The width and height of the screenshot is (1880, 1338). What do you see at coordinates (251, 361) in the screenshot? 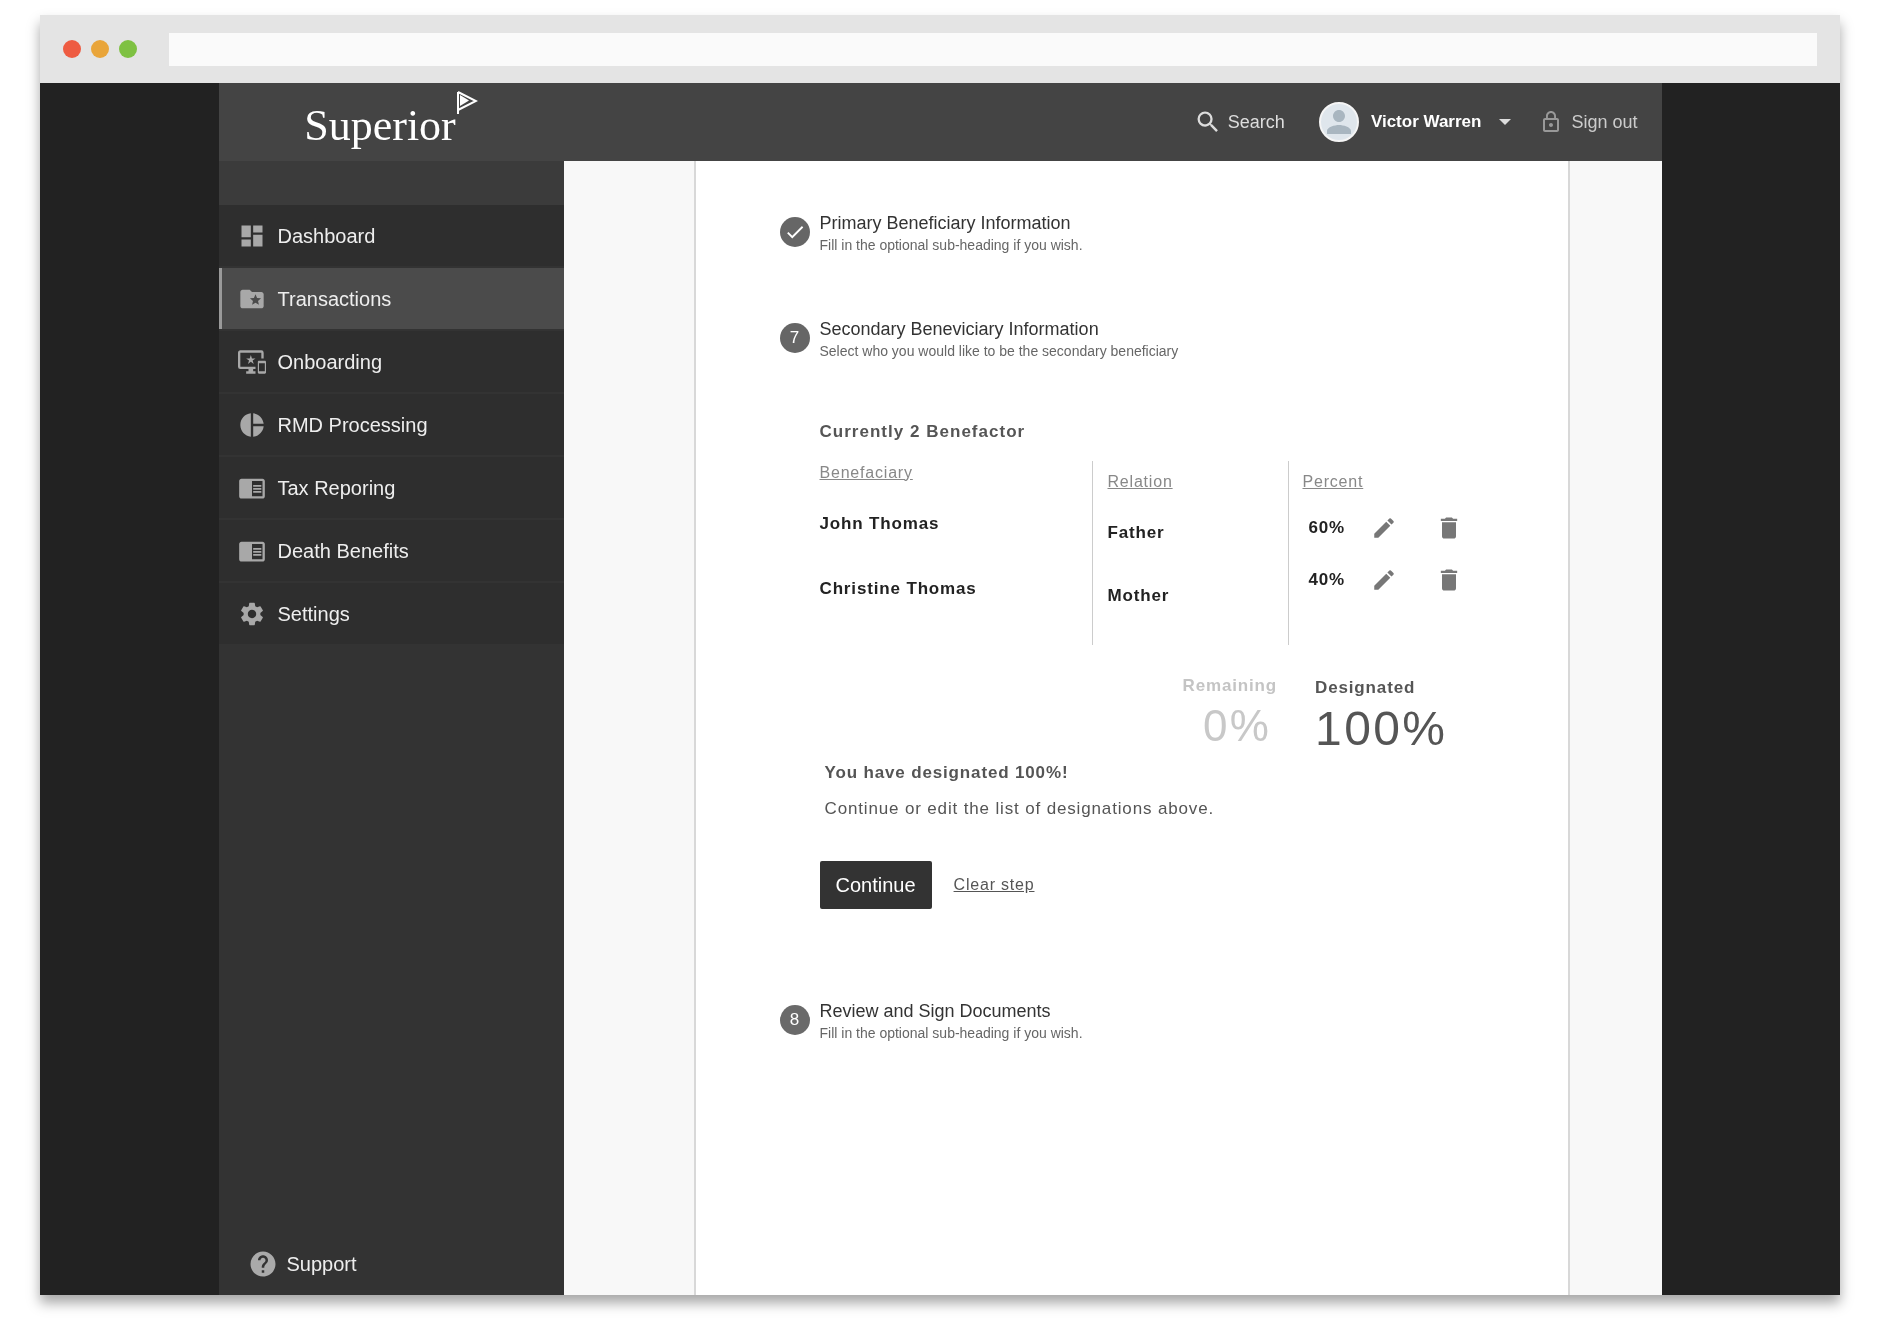
I see `devices-icon` at bounding box center [251, 361].